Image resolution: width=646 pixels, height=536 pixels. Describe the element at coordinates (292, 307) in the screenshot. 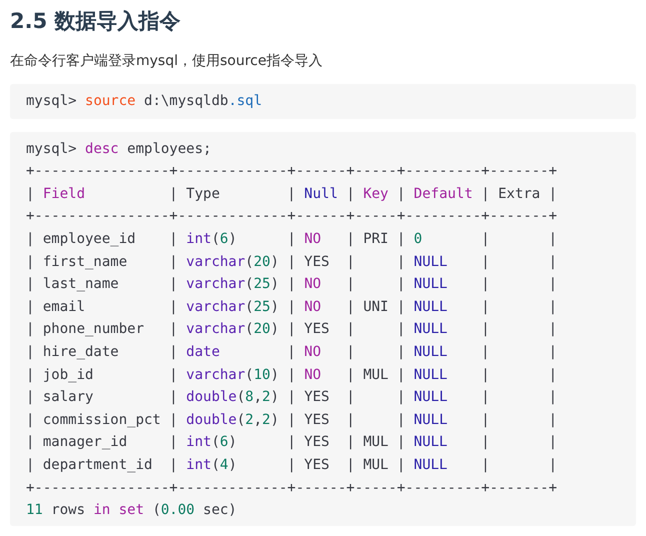

I see `code-line: | email | varchar(25) | NO | UNI | NULL | |` at that location.